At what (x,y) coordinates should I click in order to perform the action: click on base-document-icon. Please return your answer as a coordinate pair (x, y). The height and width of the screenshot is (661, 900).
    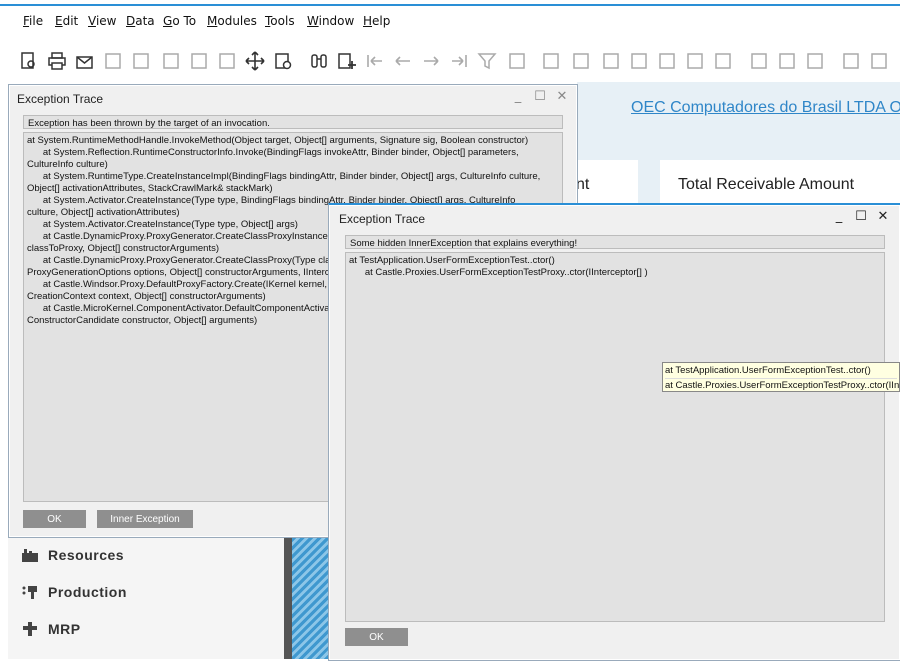
    Looking at the image, I should click on (551, 61).